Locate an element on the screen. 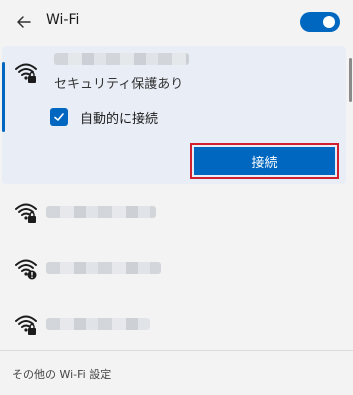  checkmark-icon is located at coordinates (59, 117).